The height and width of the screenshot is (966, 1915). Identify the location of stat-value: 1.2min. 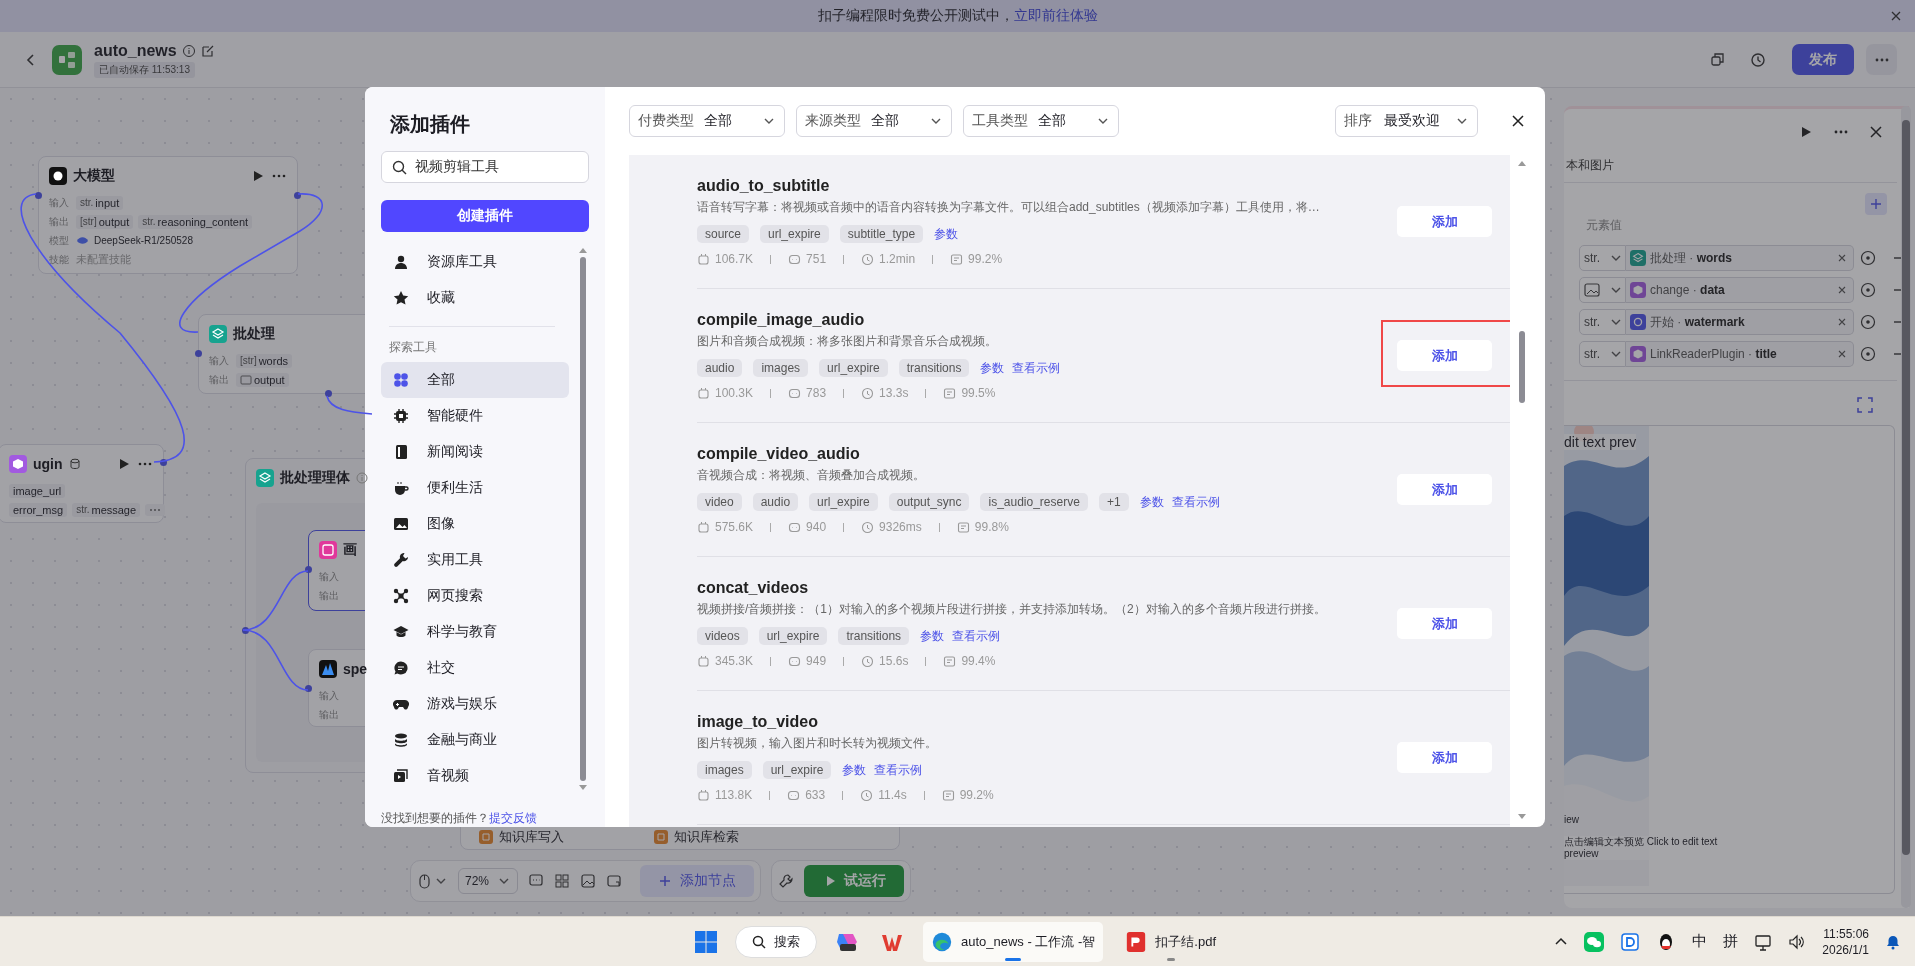
(897, 259).